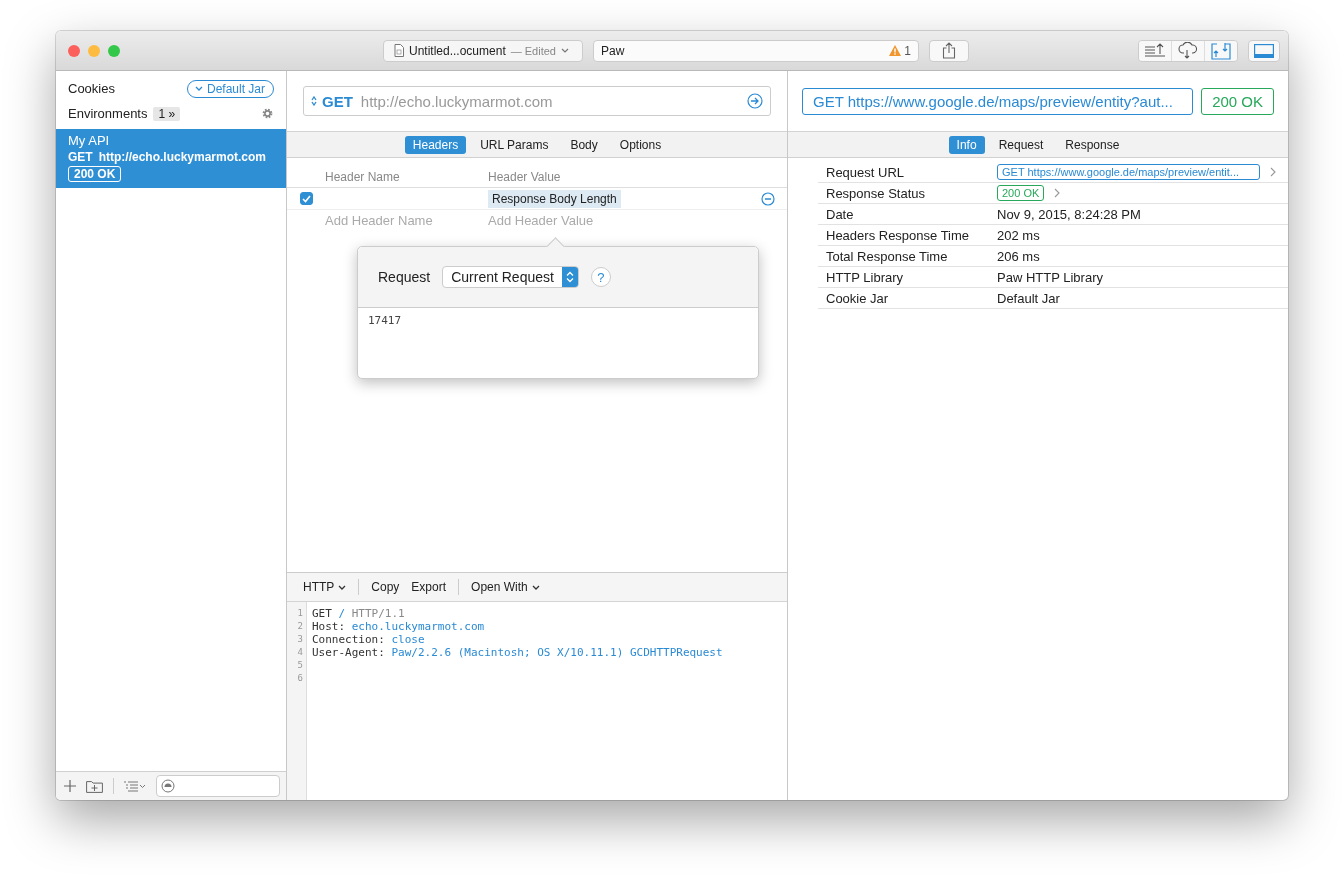 The width and height of the screenshot is (1344, 881). I want to click on line-number: 1, so click(300, 613).